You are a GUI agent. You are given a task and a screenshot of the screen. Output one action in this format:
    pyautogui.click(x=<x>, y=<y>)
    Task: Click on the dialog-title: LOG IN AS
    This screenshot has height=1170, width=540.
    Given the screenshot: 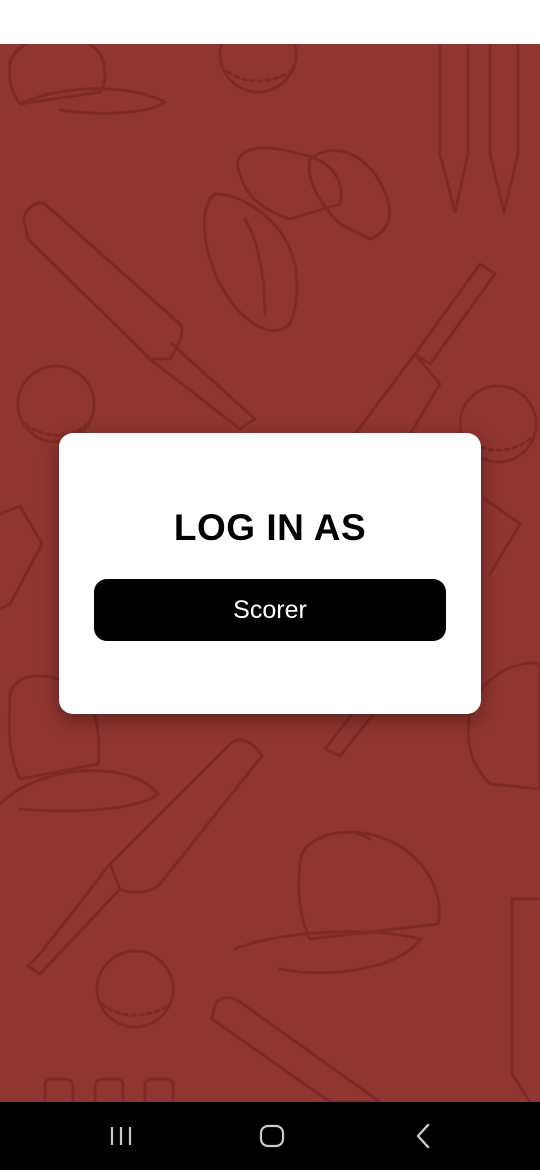 What is the action you would take?
    pyautogui.click(x=270, y=527)
    